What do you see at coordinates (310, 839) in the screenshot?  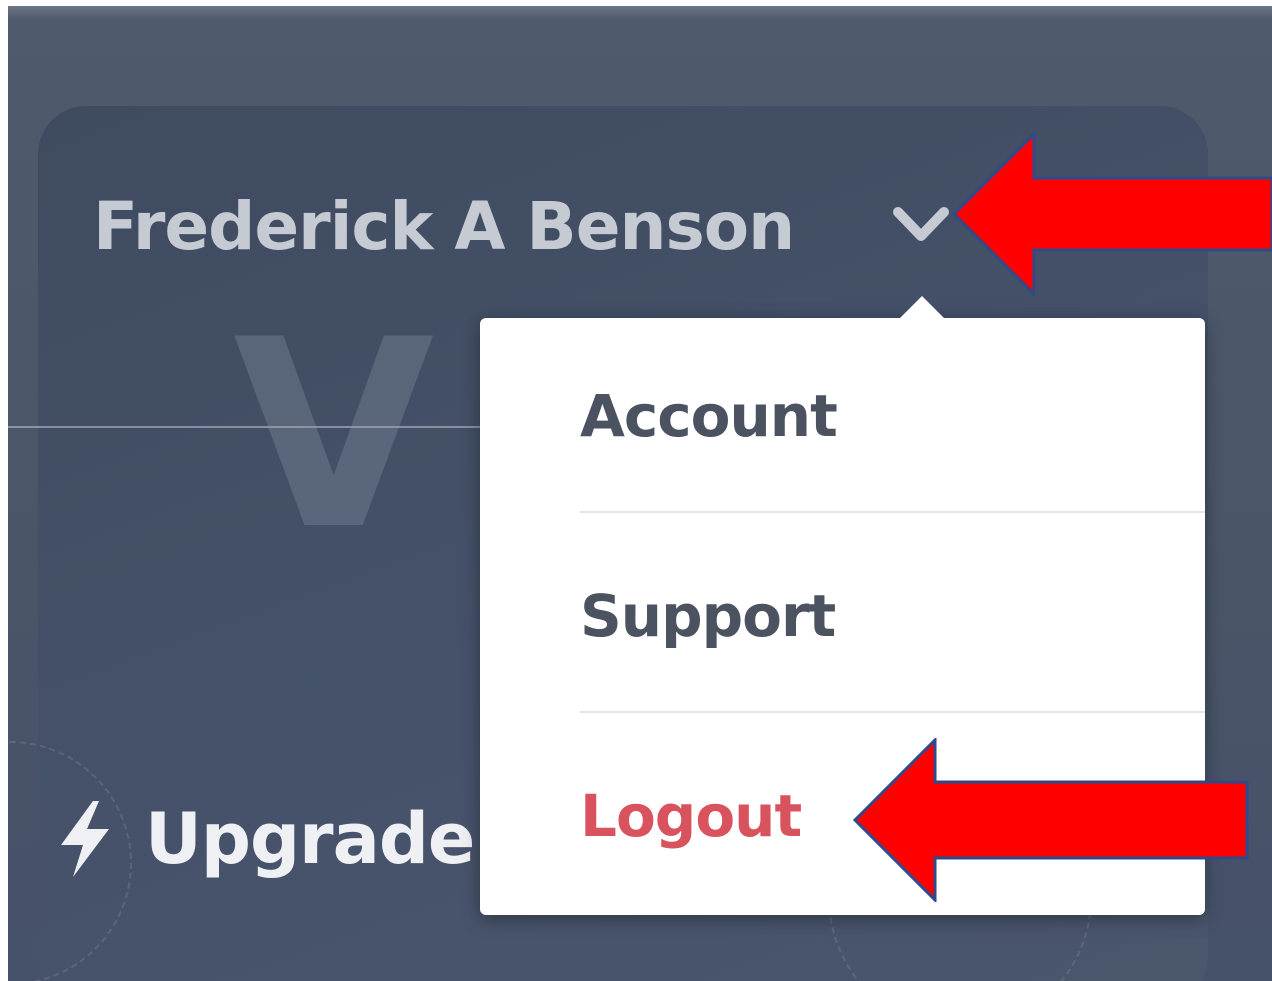 I see `upgrade-label: Upgrade` at bounding box center [310, 839].